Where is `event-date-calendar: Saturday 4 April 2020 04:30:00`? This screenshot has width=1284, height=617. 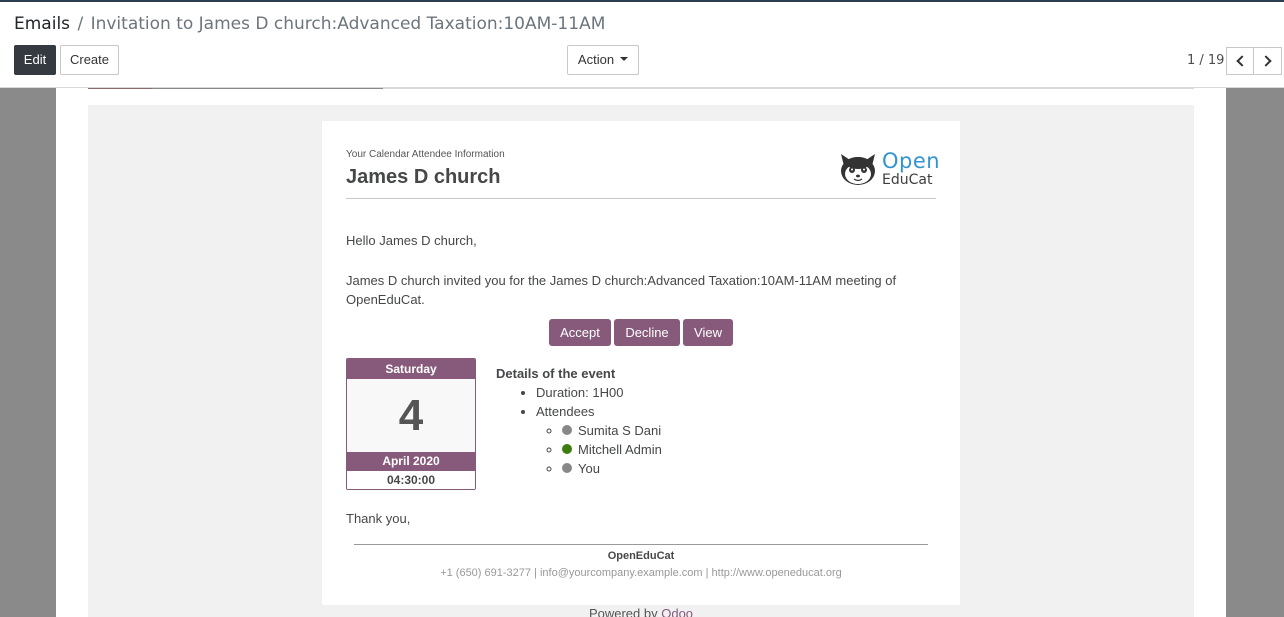
event-date-calendar: Saturday 4 April 2020 04:30:00 is located at coordinates (411, 424).